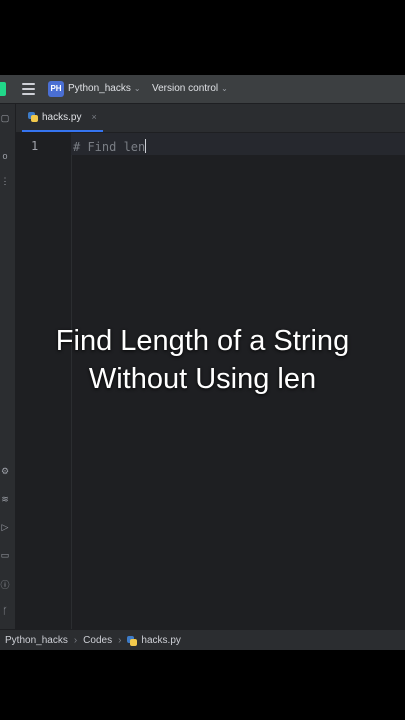 This screenshot has width=405, height=720. Describe the element at coordinates (97, 640) in the screenshot. I see `breadcrumb-folder: Codes` at that location.